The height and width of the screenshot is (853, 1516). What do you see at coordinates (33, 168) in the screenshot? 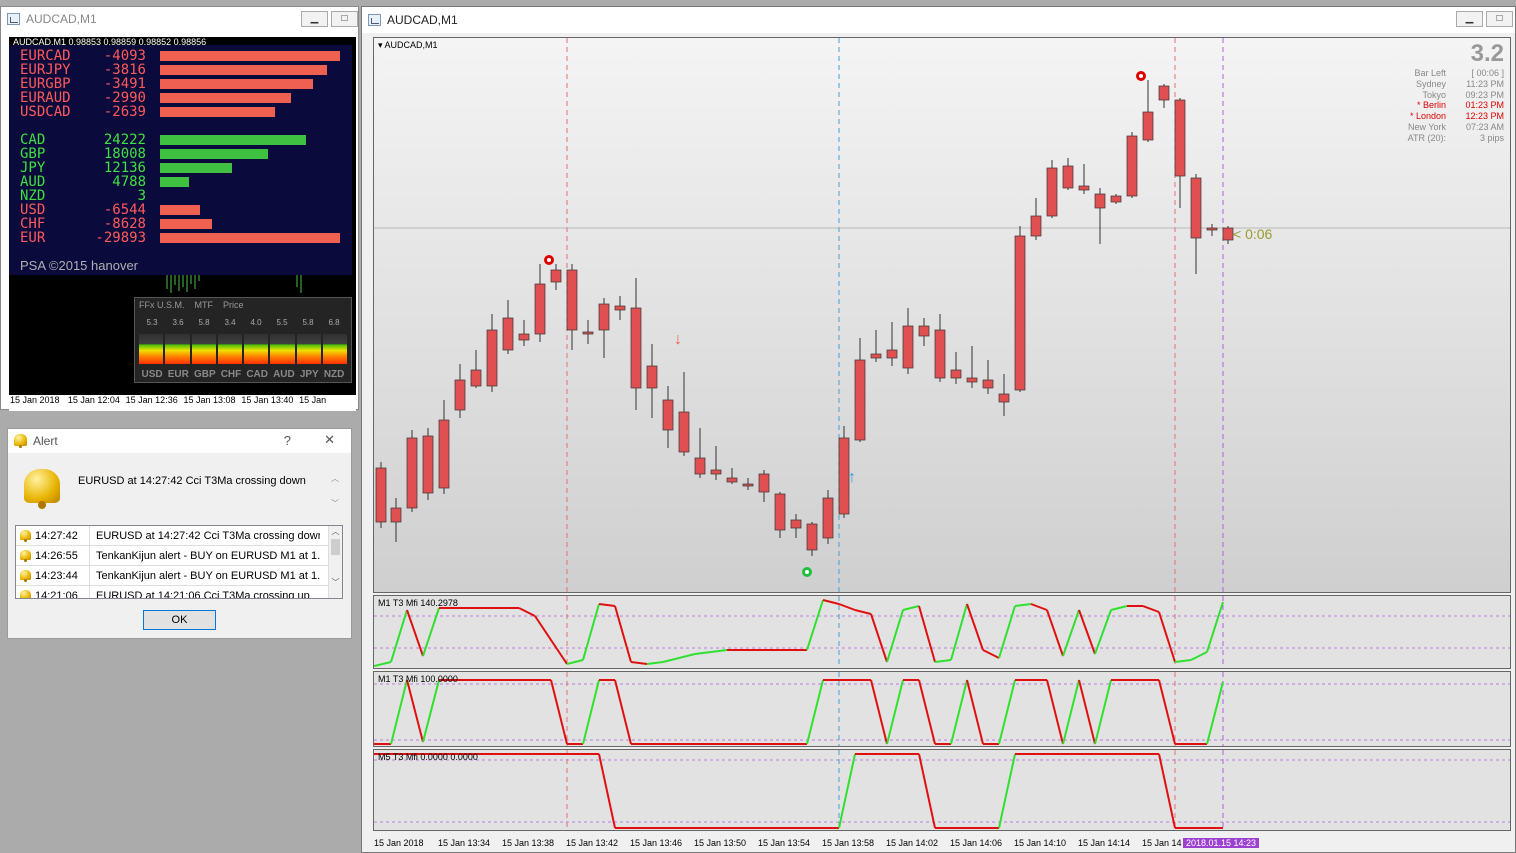
I see `currency-name: JPY` at bounding box center [33, 168].